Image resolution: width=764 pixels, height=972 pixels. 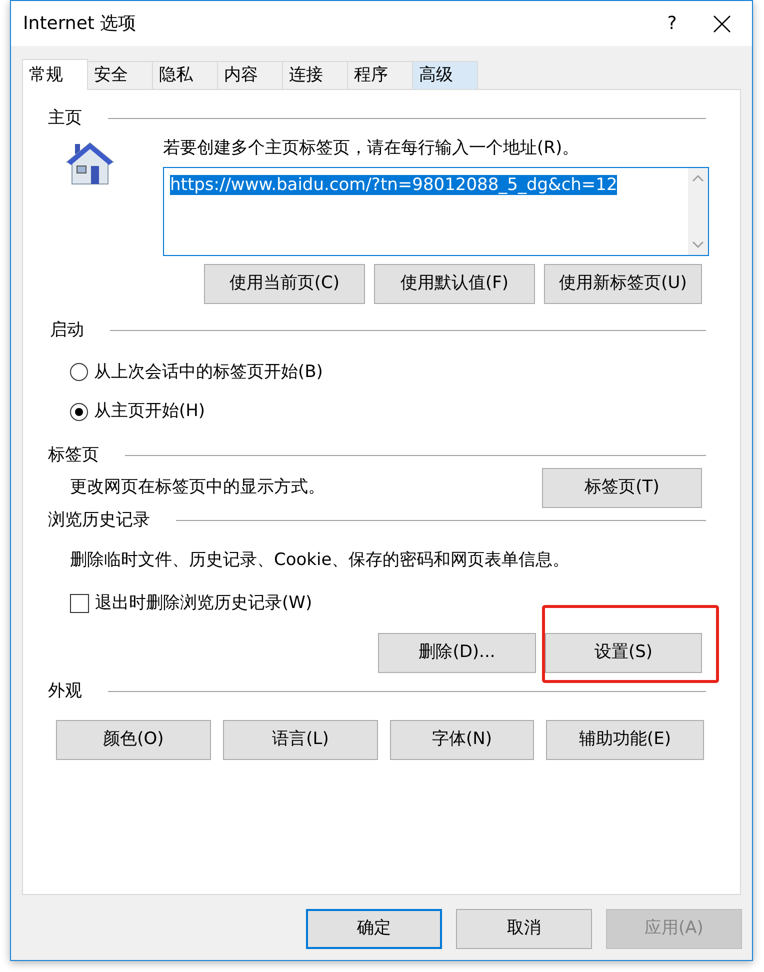 I want to click on house-icon, so click(x=90, y=164).